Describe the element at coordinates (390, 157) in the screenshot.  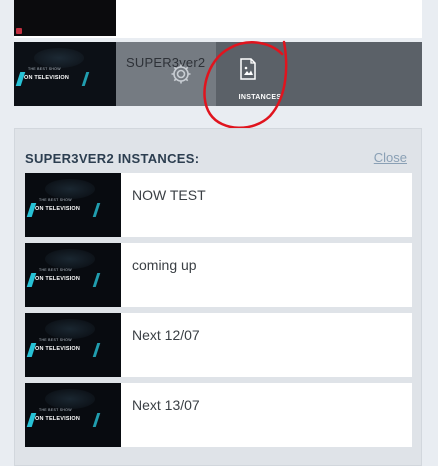
I see `close-link: Close` at that location.